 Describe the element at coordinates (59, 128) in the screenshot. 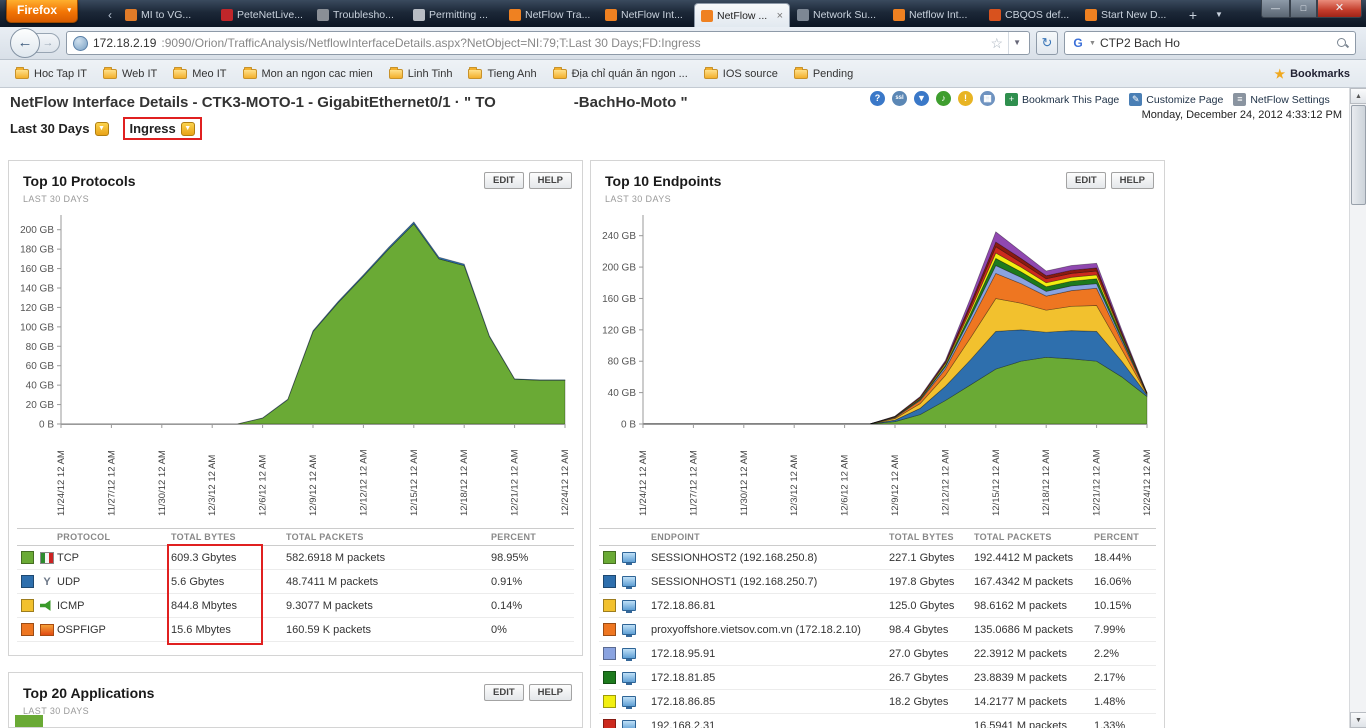

I see `time-range-dropdown: Last 30 Days ▼` at that location.